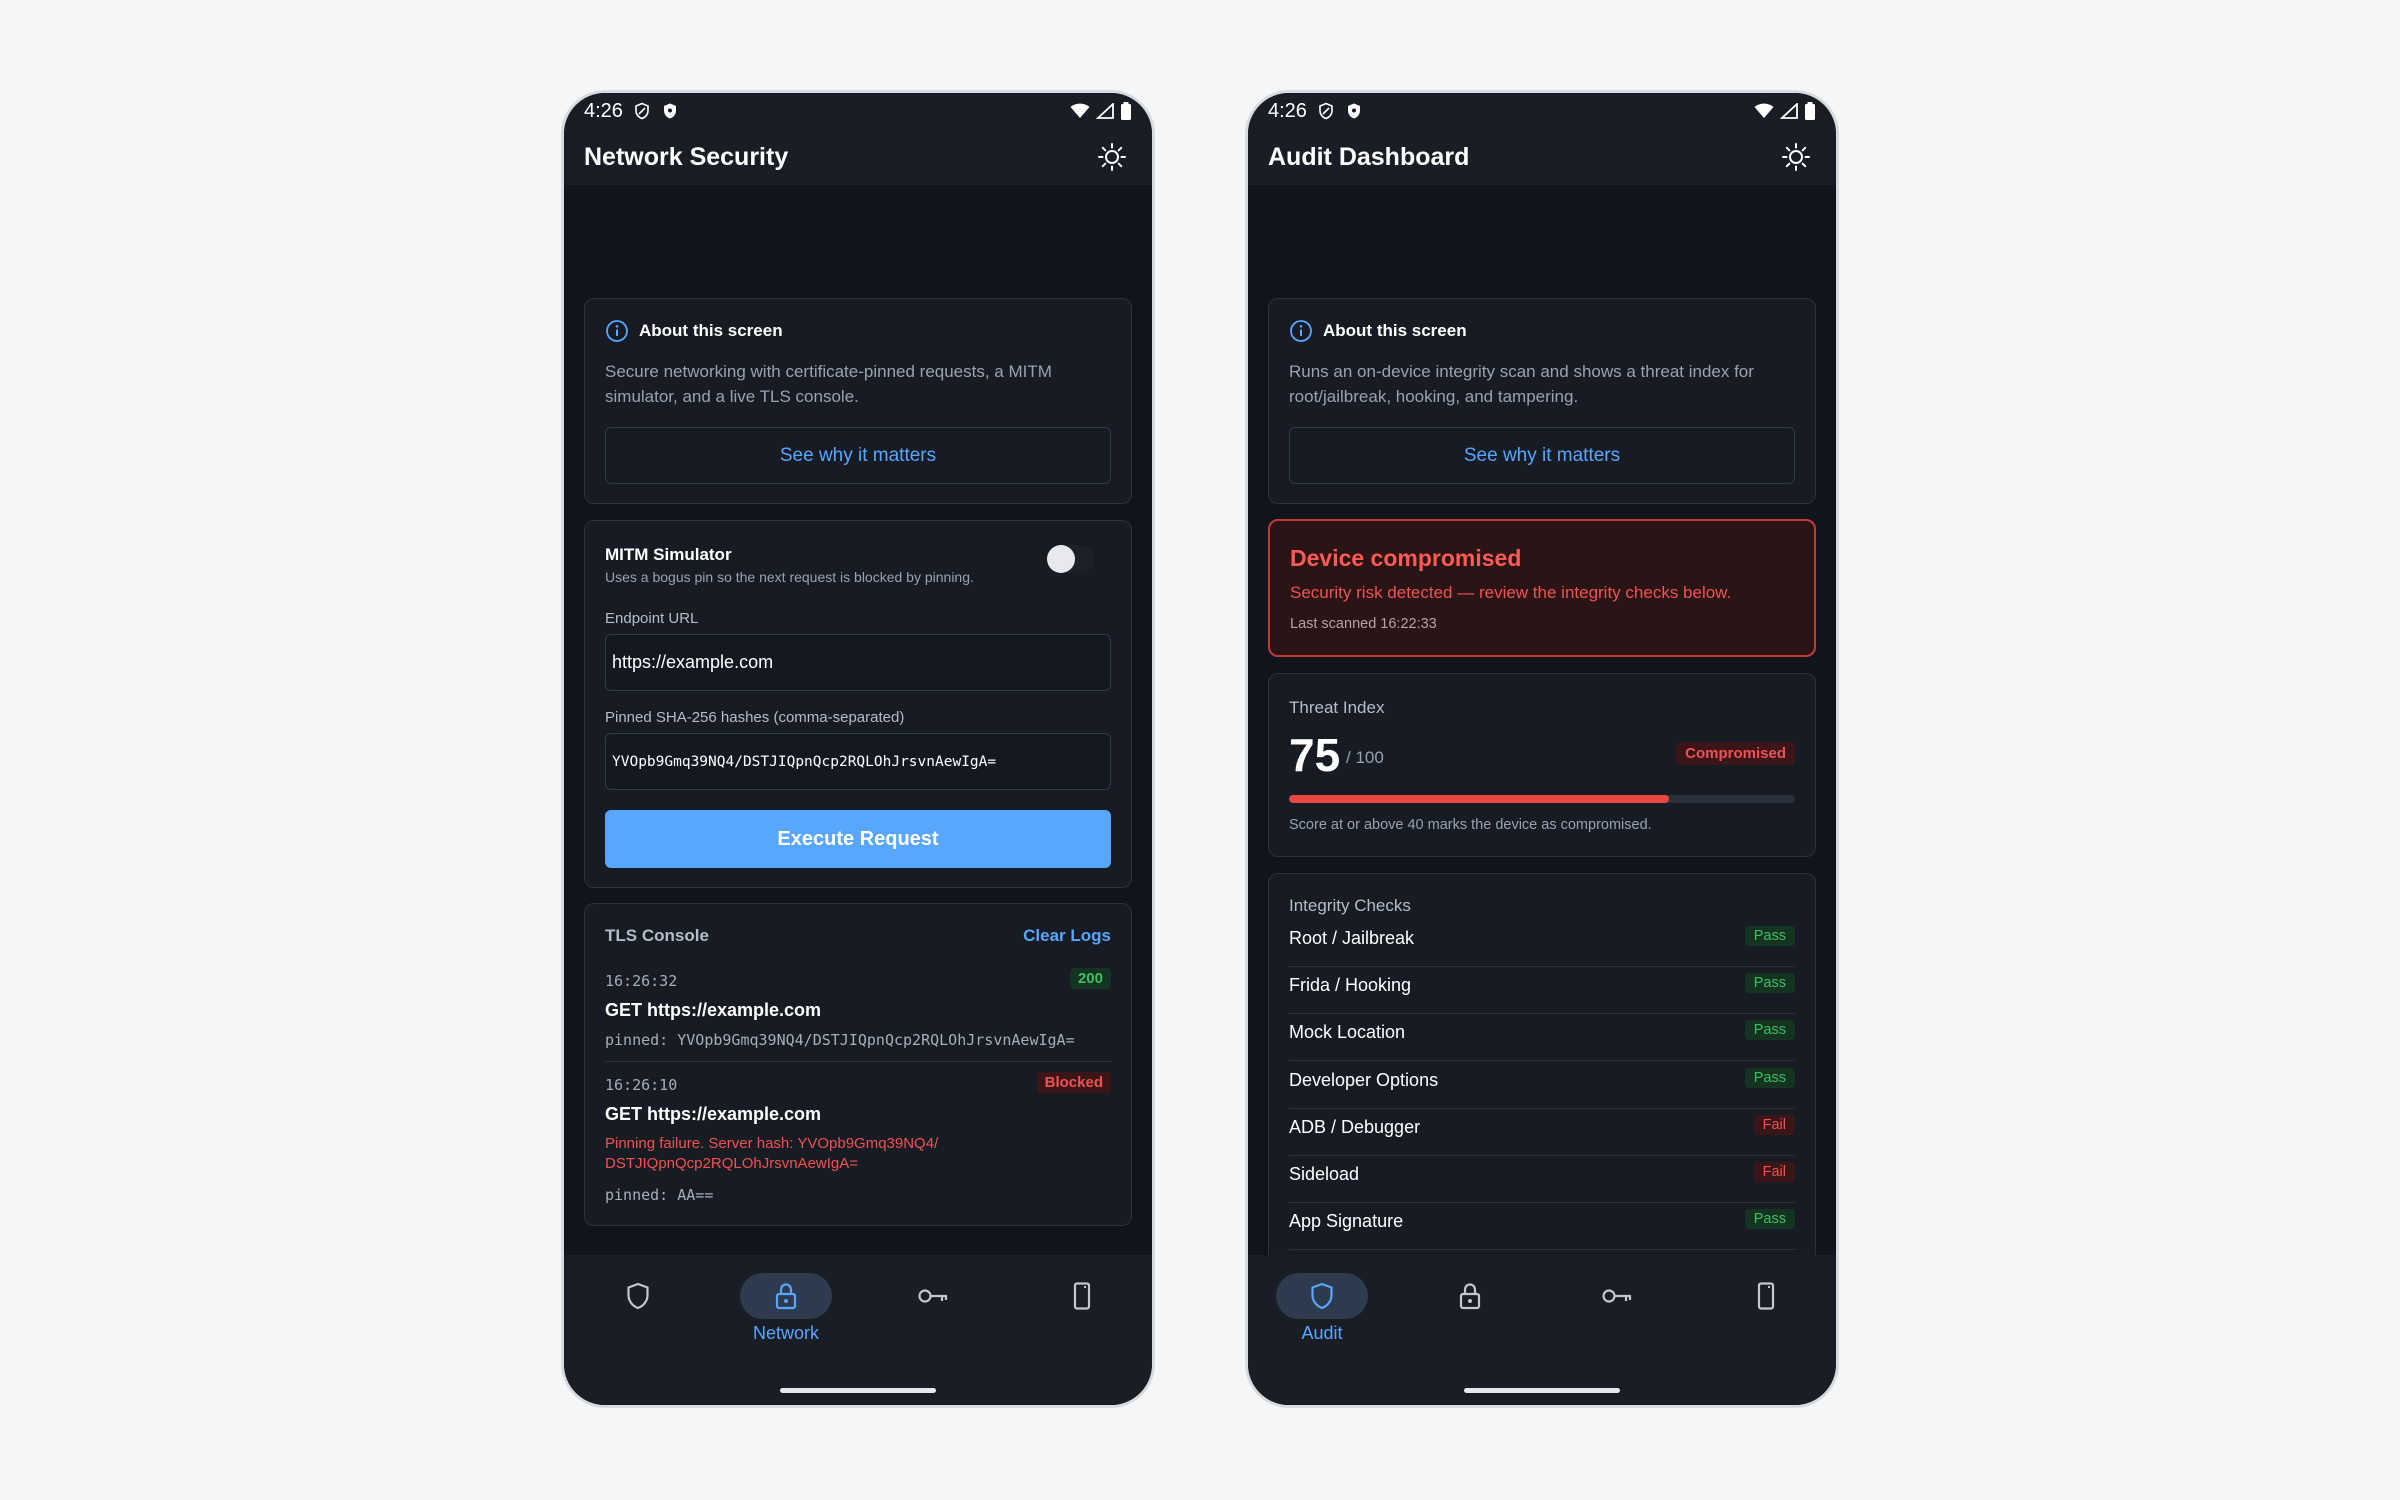 The width and height of the screenshot is (2400, 1500). I want to click on check-row: Root / Jailbreak Pass, so click(1542, 943).